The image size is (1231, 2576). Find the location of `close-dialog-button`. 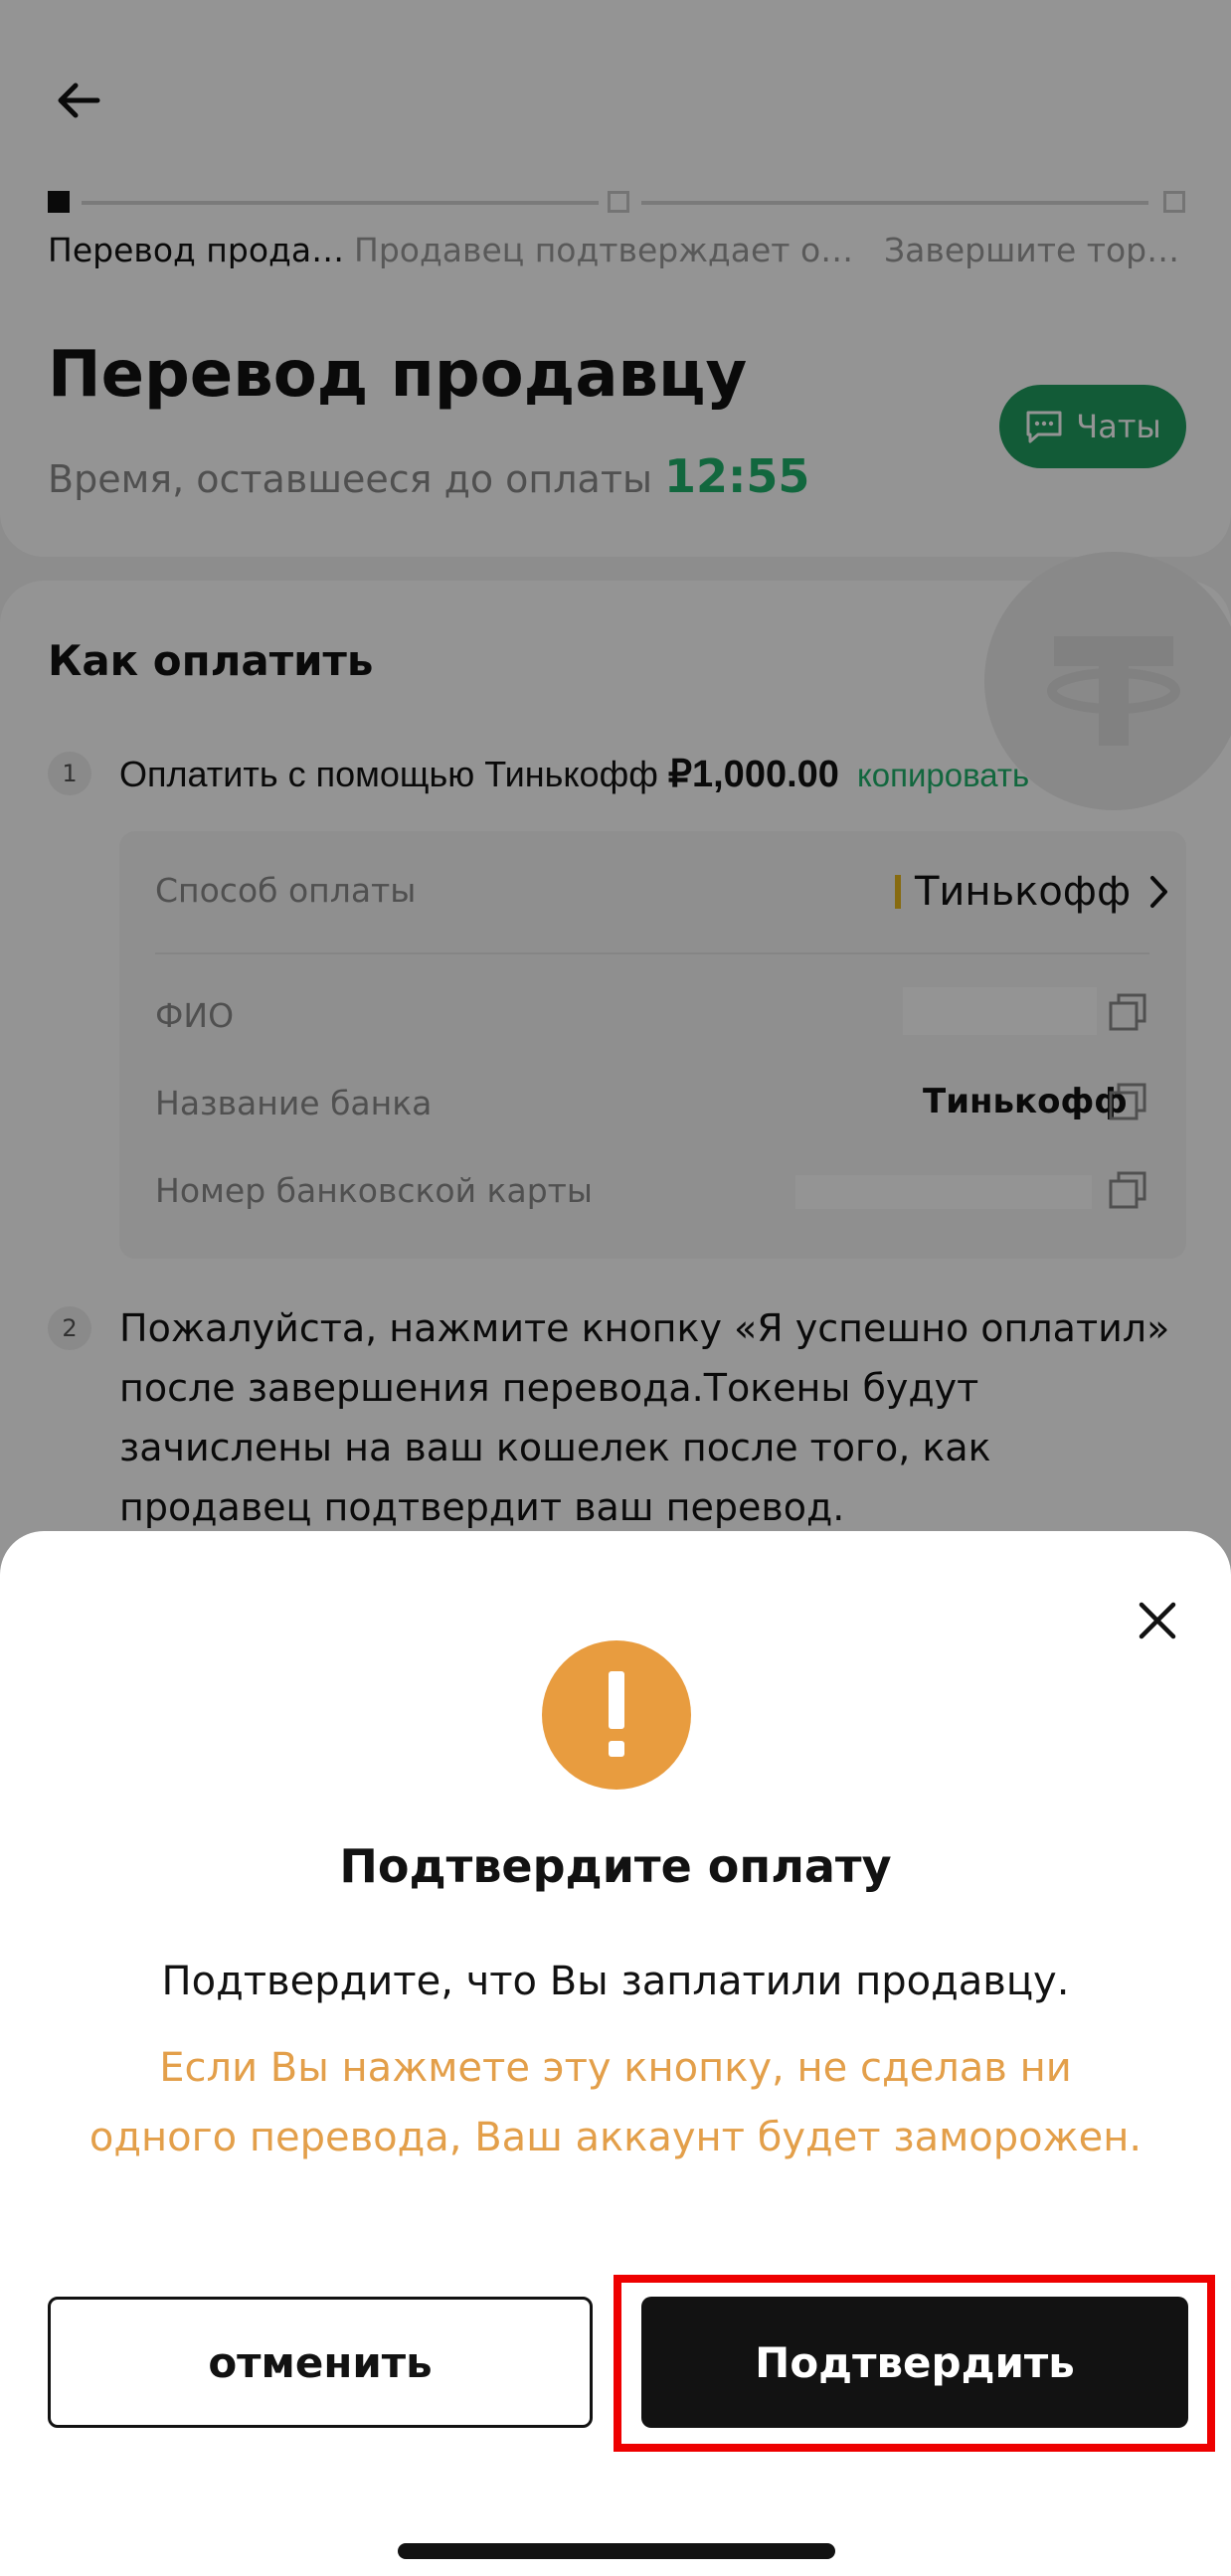

close-dialog-button is located at coordinates (1157, 1620).